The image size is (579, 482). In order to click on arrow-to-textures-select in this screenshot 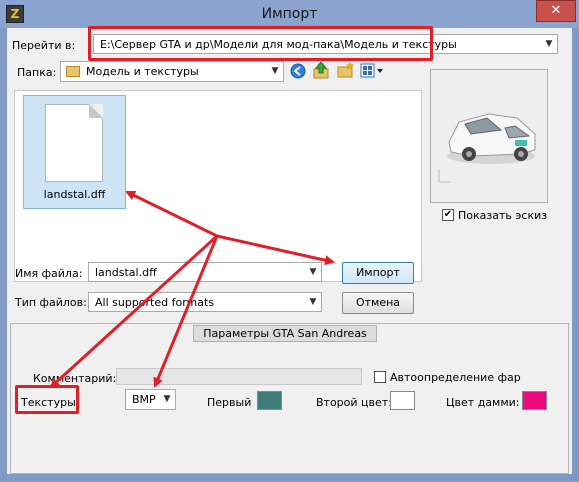, I will do `click(186, 311)`.